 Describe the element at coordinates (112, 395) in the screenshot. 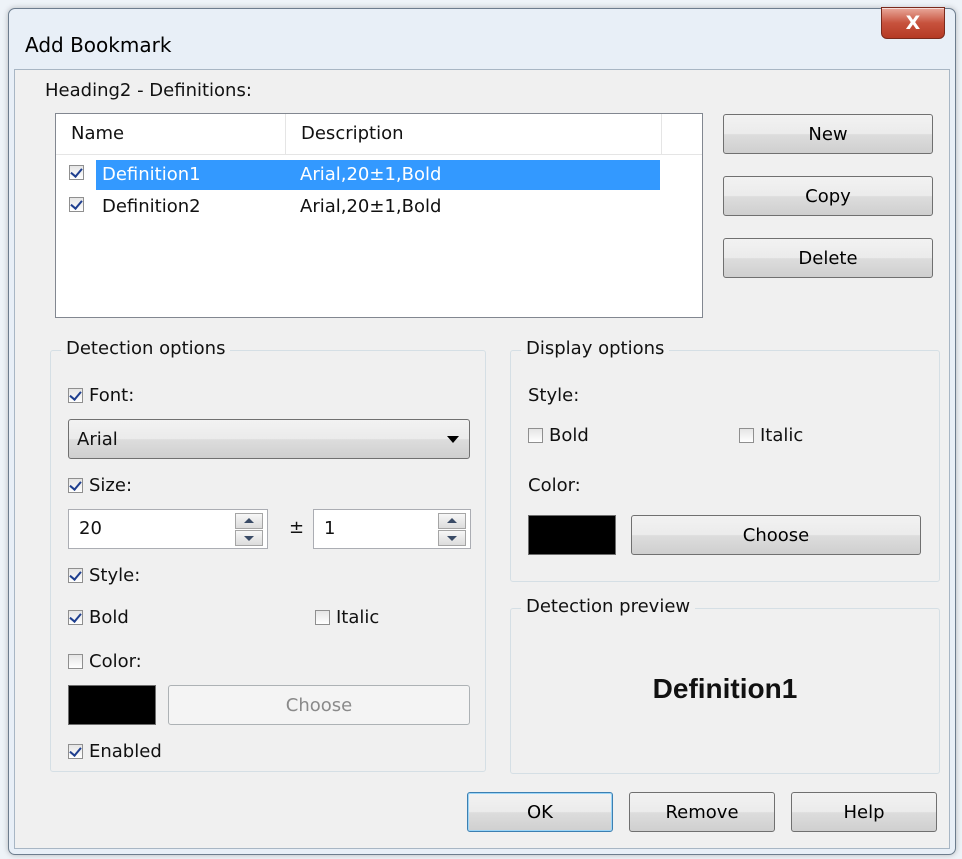

I see `font-checkbox-label: Font:` at that location.